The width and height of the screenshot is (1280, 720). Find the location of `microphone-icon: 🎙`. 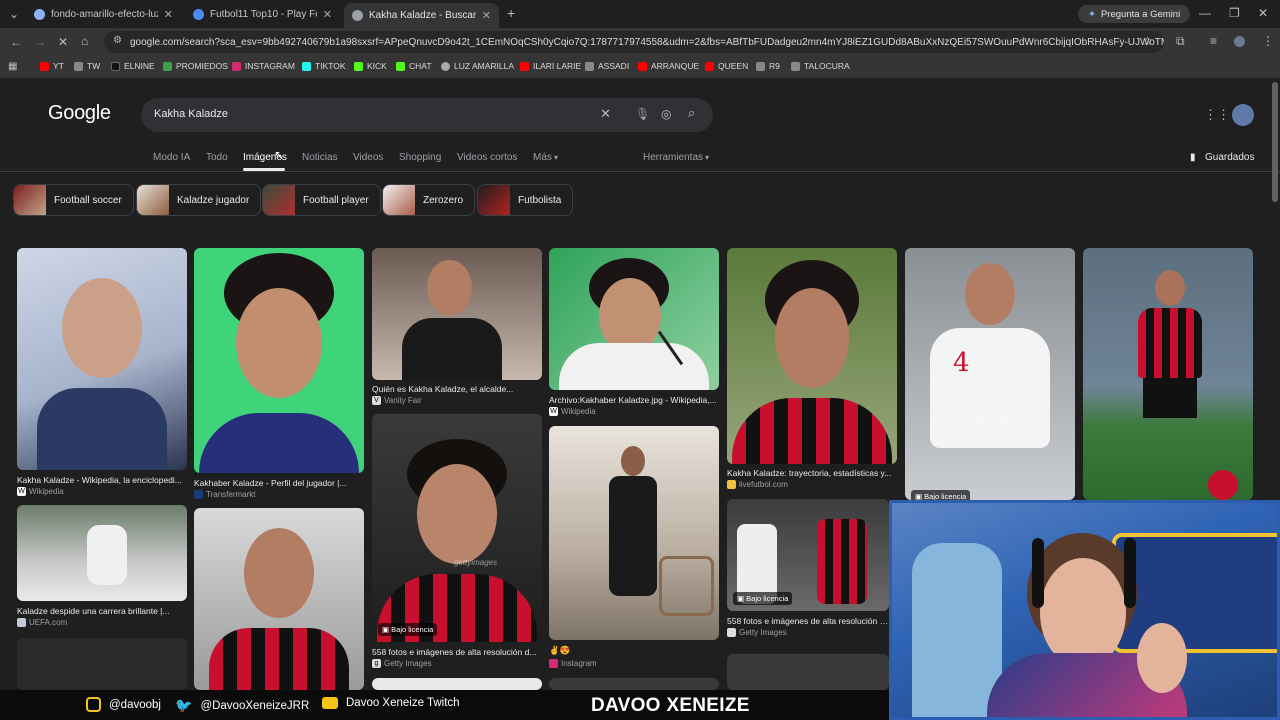

microphone-icon: 🎙 is located at coordinates (642, 114).